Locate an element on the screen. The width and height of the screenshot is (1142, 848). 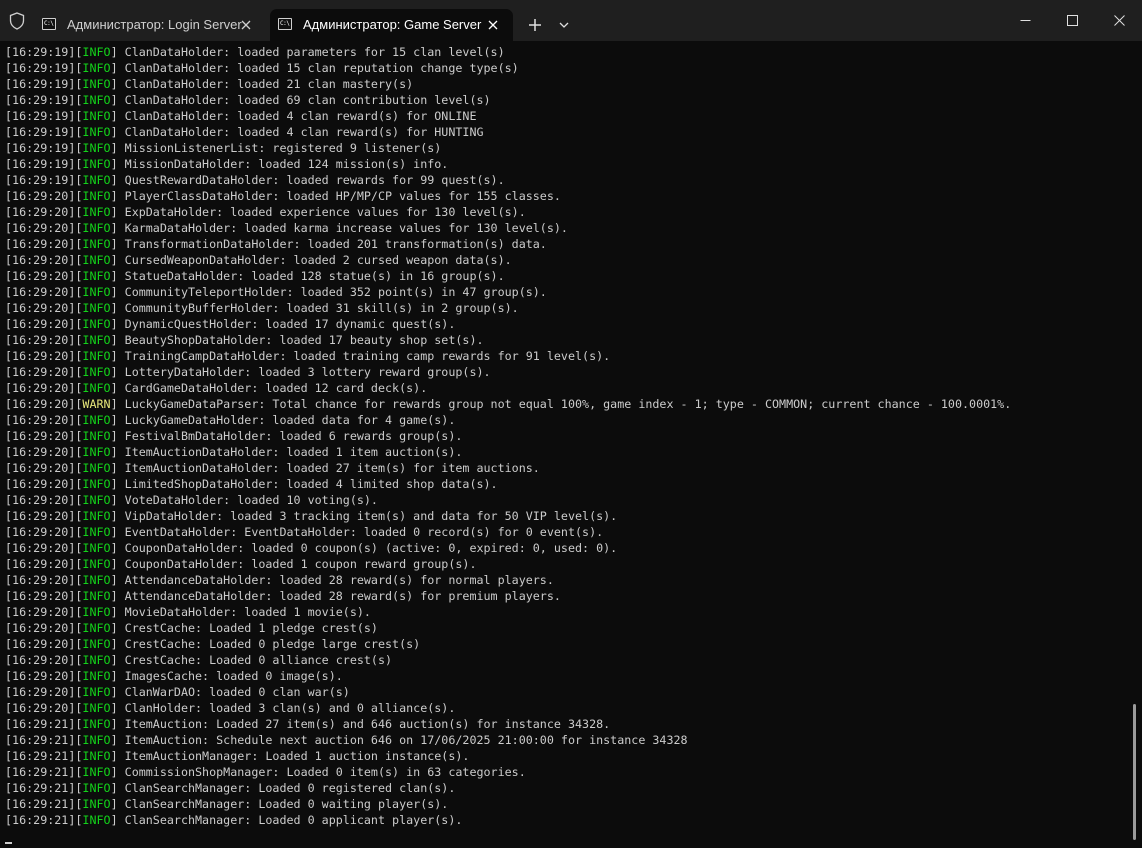
tab-login-server: C:\ Администратор: Login Server is located at coordinates (150, 25).